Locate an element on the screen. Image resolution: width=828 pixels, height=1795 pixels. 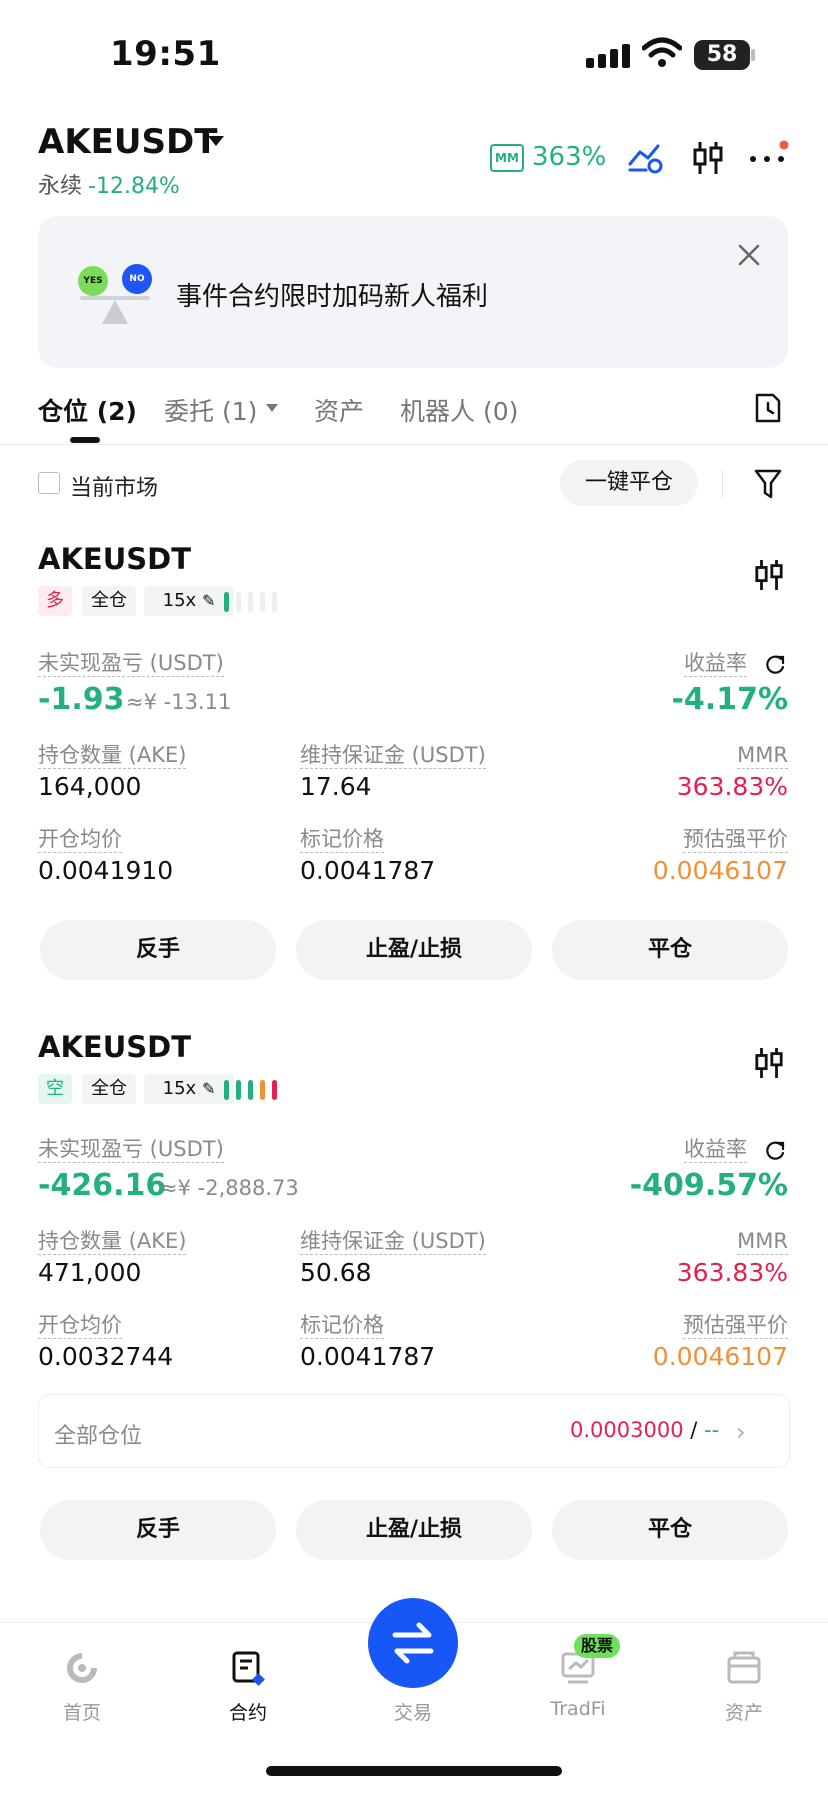
pair-title: AKEUSDT is located at coordinates (127, 142).